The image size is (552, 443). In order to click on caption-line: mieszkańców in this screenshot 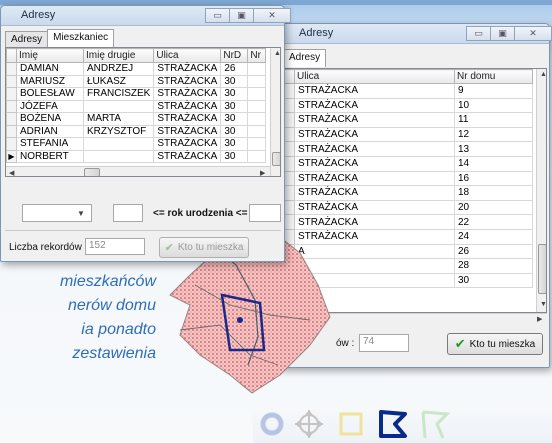, I will do `click(107, 281)`.